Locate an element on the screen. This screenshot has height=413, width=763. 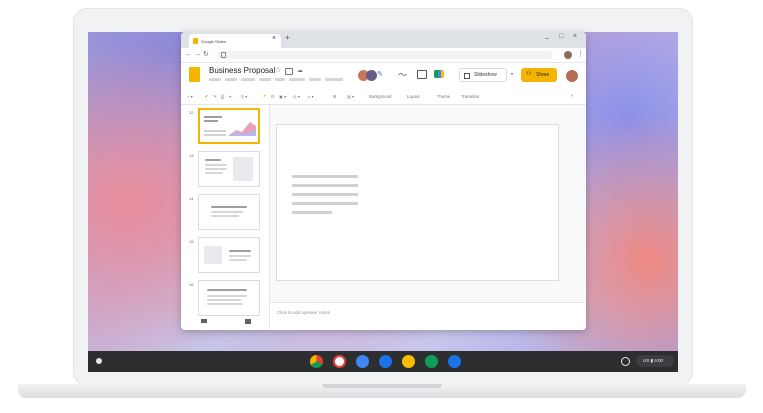
paint-format-icon: ⌖ is located at coordinates (230, 96).